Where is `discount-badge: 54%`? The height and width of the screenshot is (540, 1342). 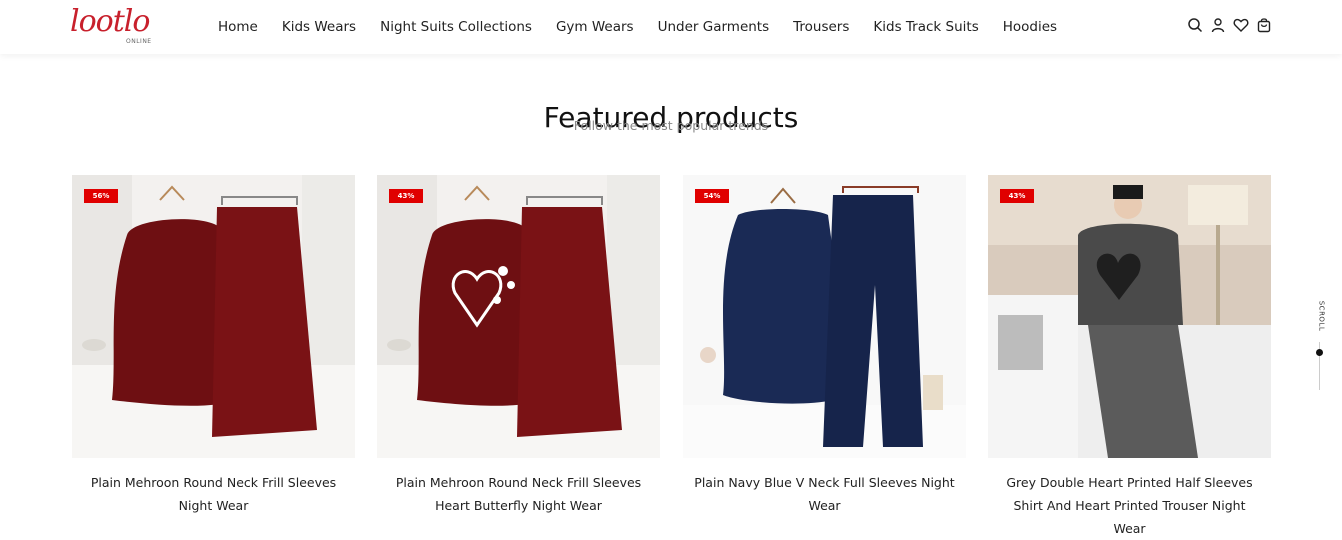 discount-badge: 54% is located at coordinates (712, 196).